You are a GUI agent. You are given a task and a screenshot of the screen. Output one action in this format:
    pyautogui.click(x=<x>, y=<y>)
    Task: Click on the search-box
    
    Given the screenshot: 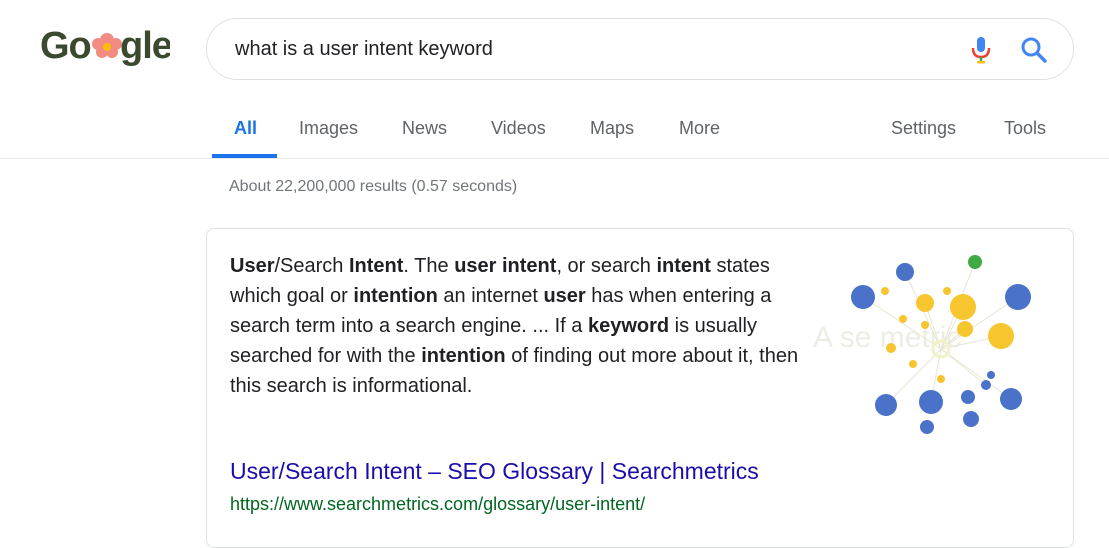 What is the action you would take?
    pyautogui.click(x=640, y=49)
    